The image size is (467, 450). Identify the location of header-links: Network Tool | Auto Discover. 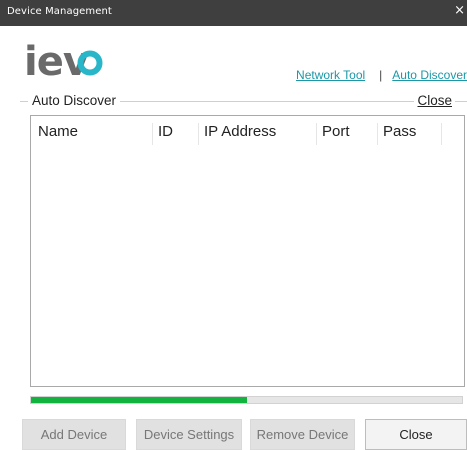
(381, 75).